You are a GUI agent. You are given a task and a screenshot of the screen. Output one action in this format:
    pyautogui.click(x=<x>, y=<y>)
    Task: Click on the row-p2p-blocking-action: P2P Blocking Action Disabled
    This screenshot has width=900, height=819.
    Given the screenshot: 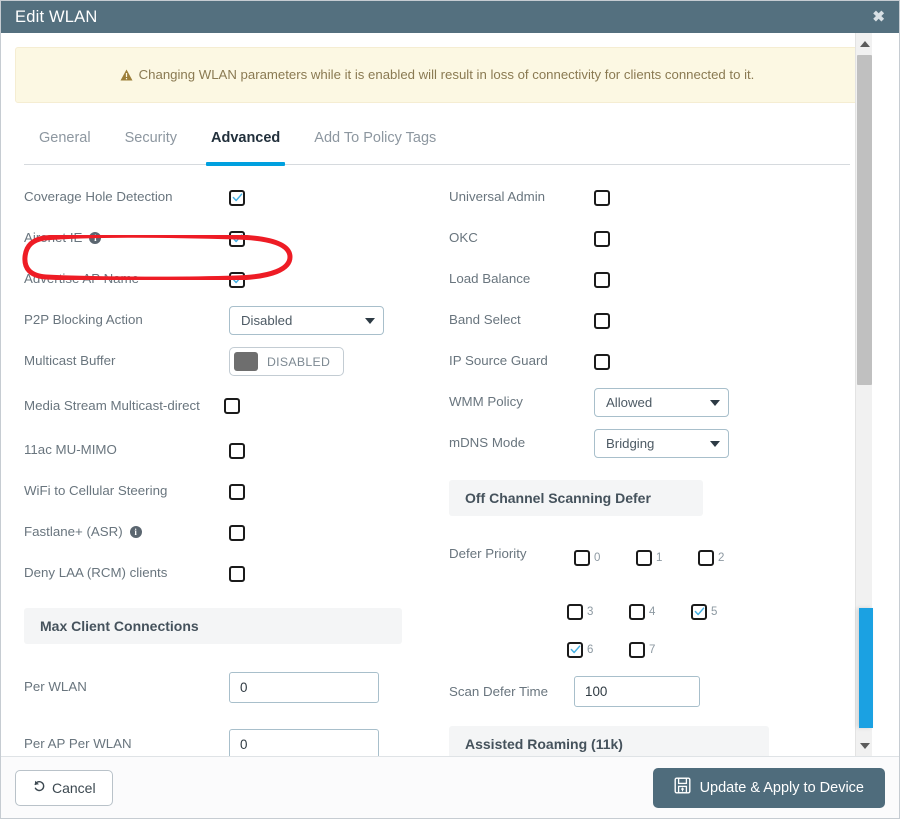 What is the action you would take?
    pyautogui.click(x=227, y=320)
    